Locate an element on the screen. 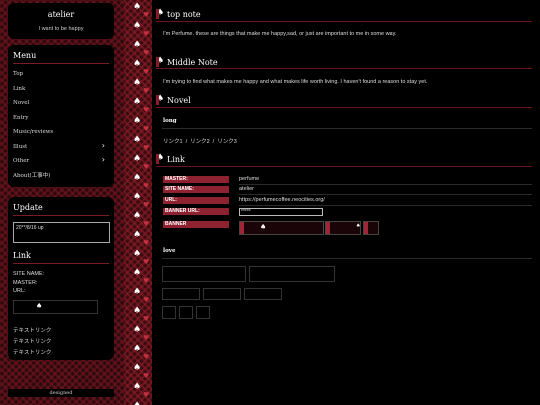  link-section-heading: Link is located at coordinates (170, 158).